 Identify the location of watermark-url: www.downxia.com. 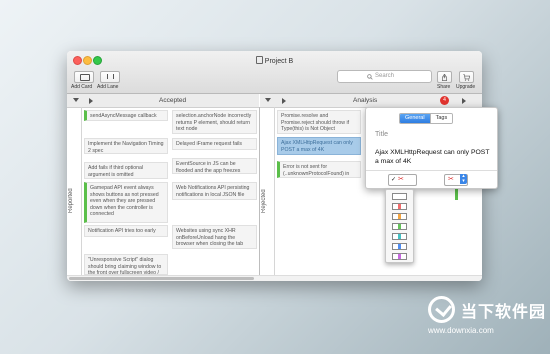
(461, 330).